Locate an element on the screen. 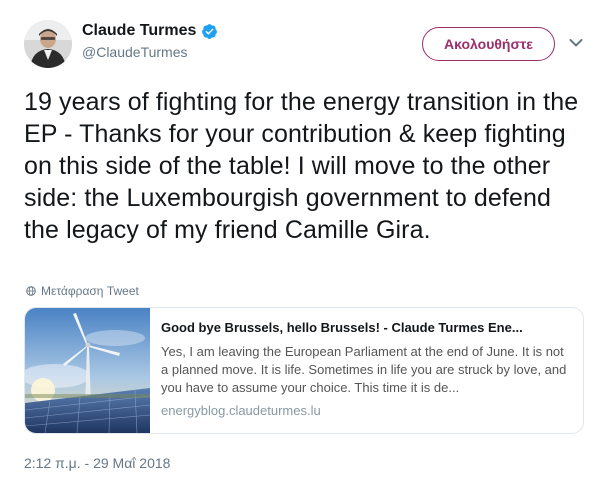 The height and width of the screenshot is (482, 605). translate-tweet-label: Μετάφραση Tweet is located at coordinates (90, 291).